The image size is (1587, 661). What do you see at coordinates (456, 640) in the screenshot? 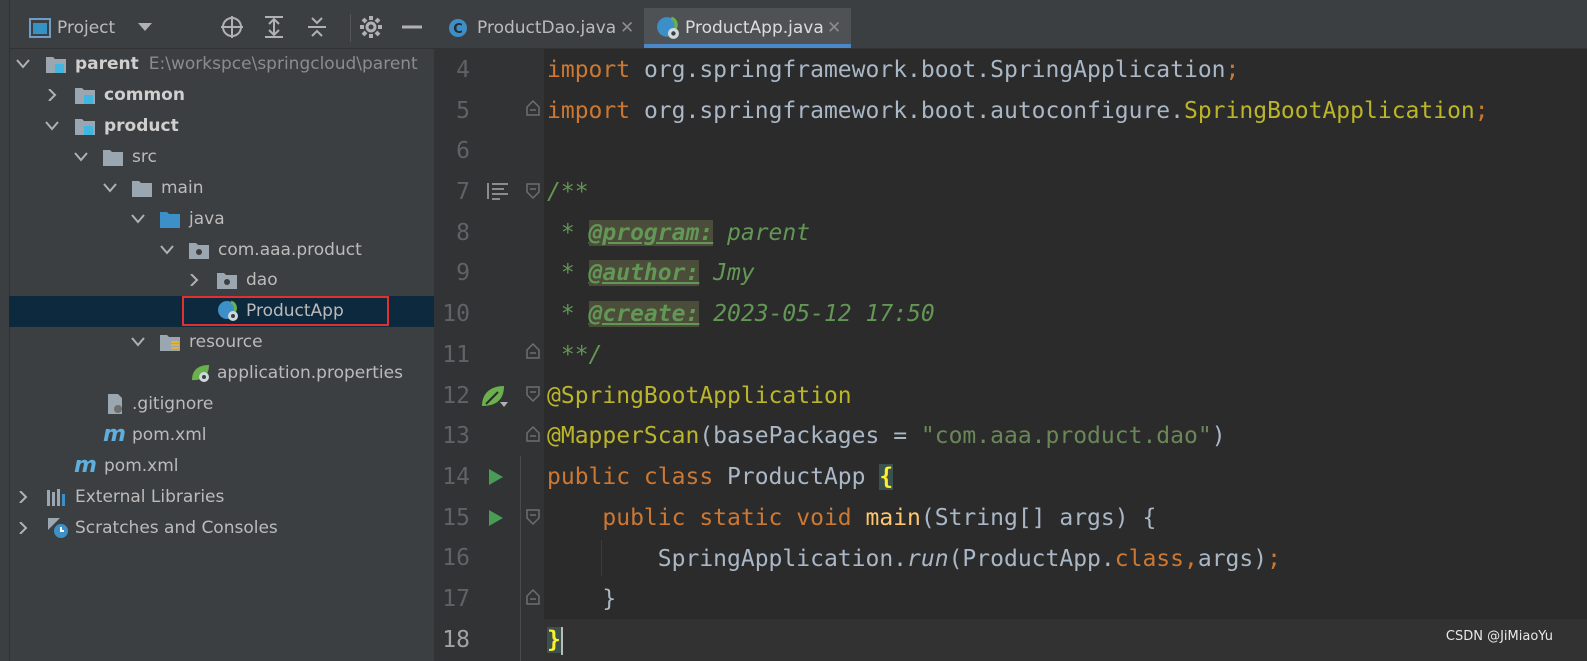
I see `line-number: 18` at bounding box center [456, 640].